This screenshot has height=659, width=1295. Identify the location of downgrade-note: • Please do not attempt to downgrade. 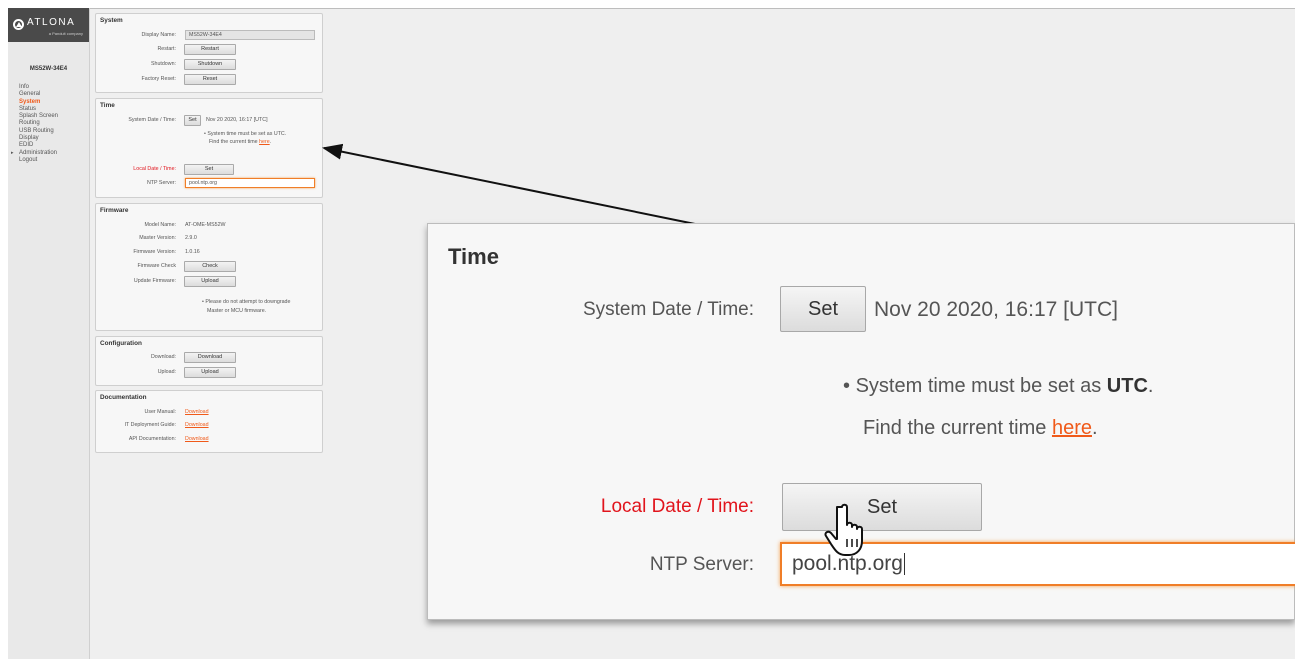
(246, 302).